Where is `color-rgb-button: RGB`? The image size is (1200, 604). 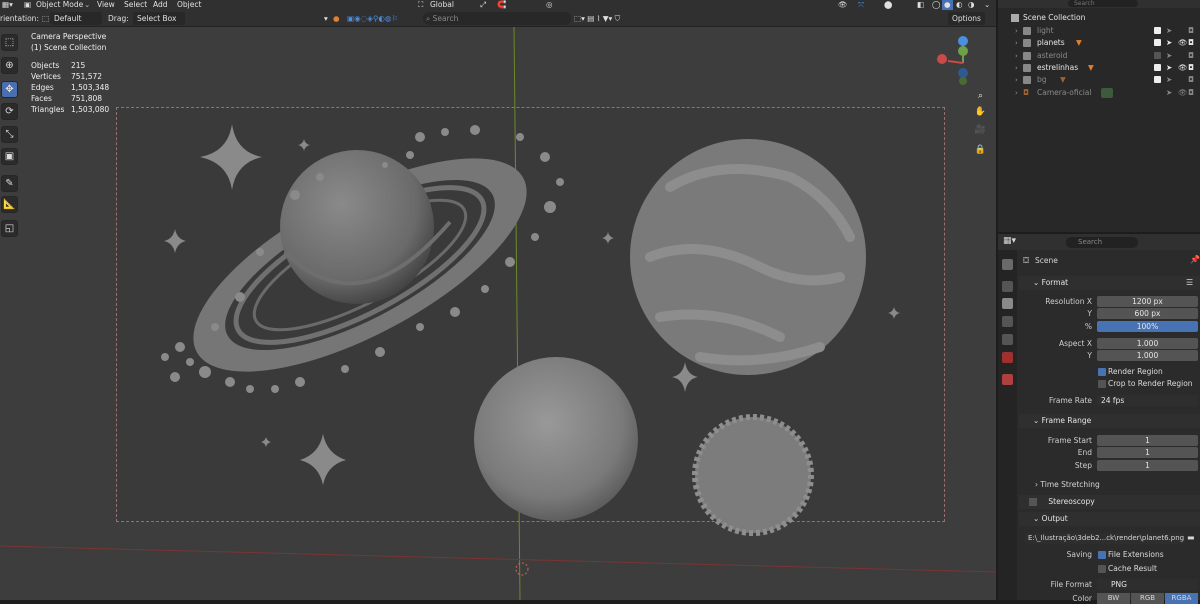
color-rgb-button: RGB is located at coordinates (1147, 598).